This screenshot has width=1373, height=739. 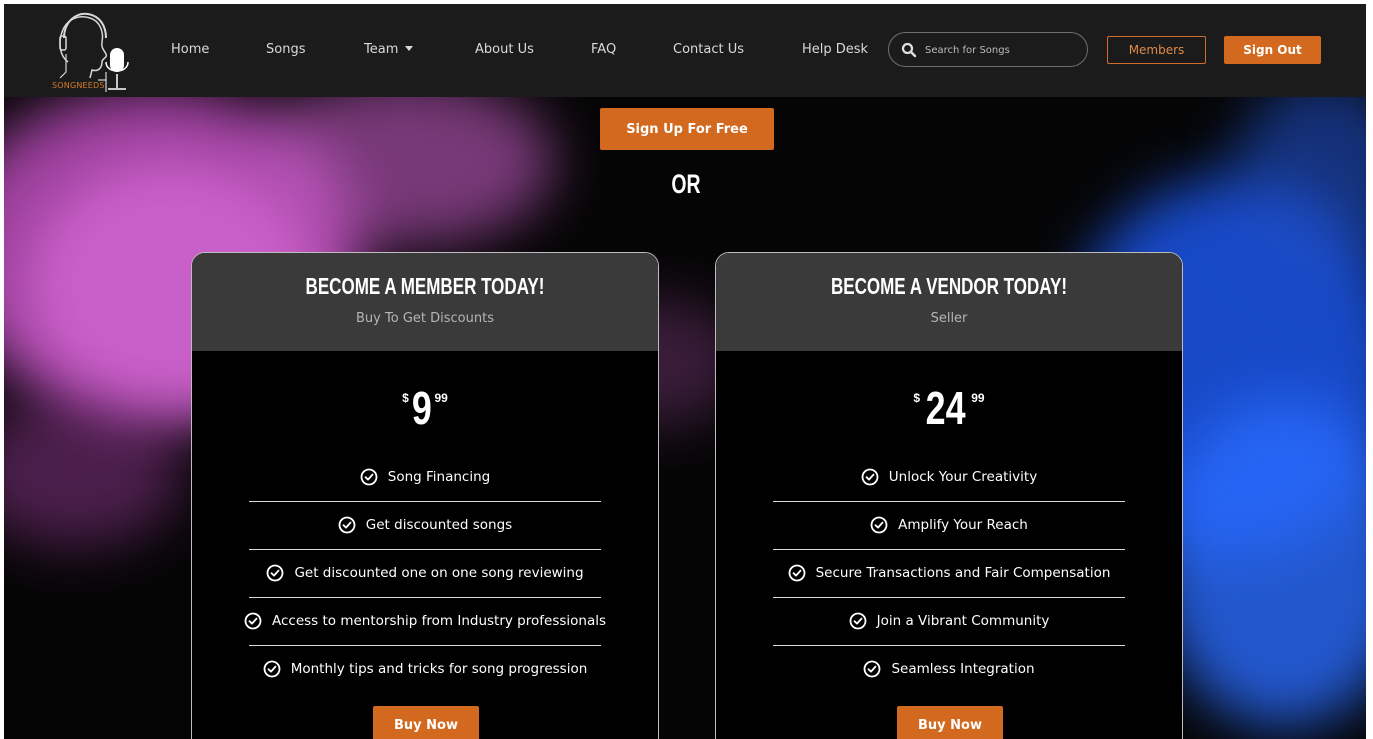 I want to click on nav-link-about-us: About Us, so click(x=504, y=49).